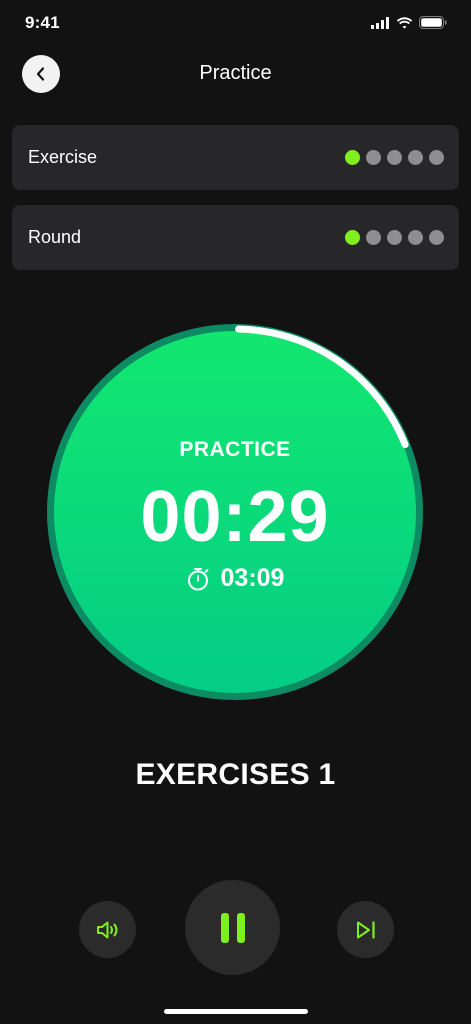  I want to click on pause-button, so click(232, 927).